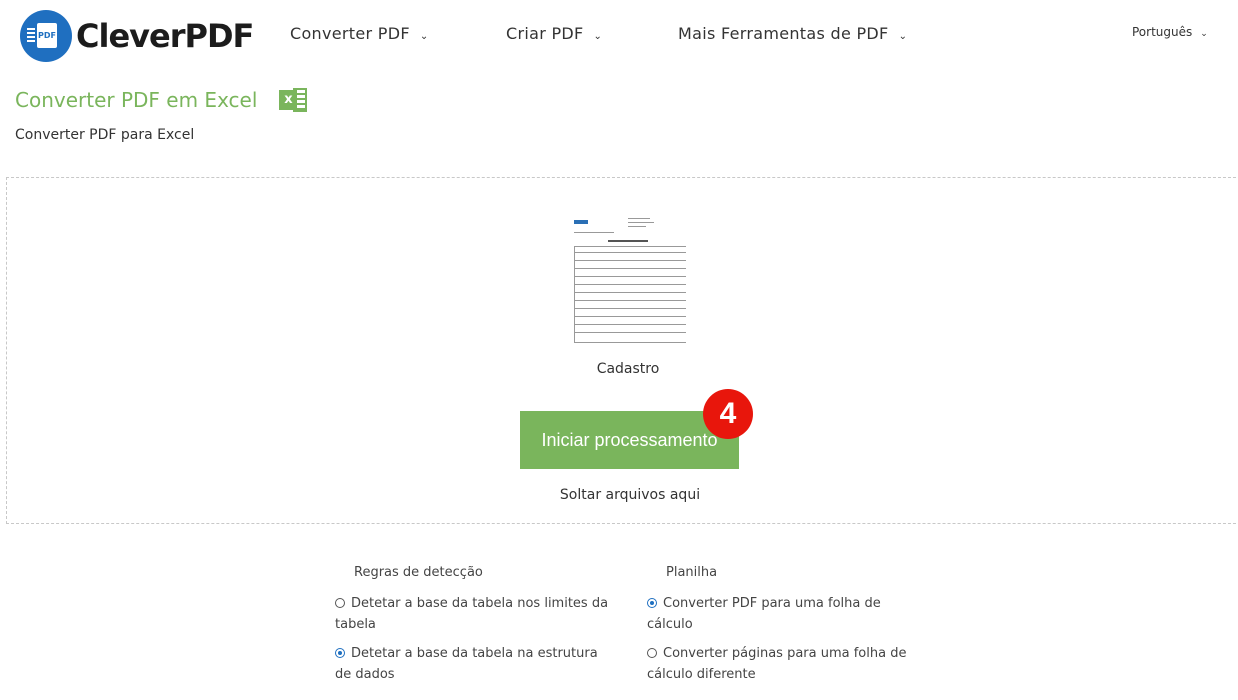  What do you see at coordinates (1162, 32) in the screenshot?
I see `language-label: Português` at bounding box center [1162, 32].